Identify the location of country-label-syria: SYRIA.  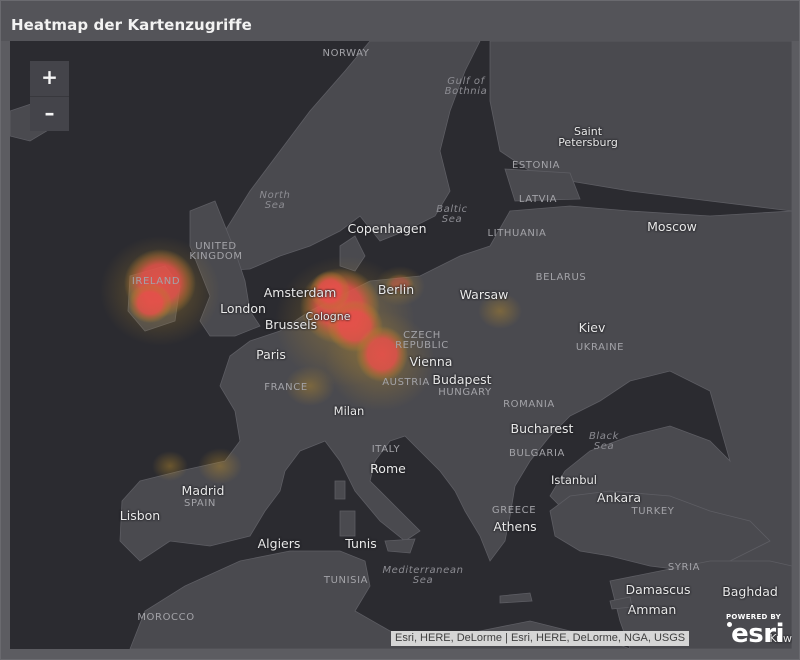
(684, 567).